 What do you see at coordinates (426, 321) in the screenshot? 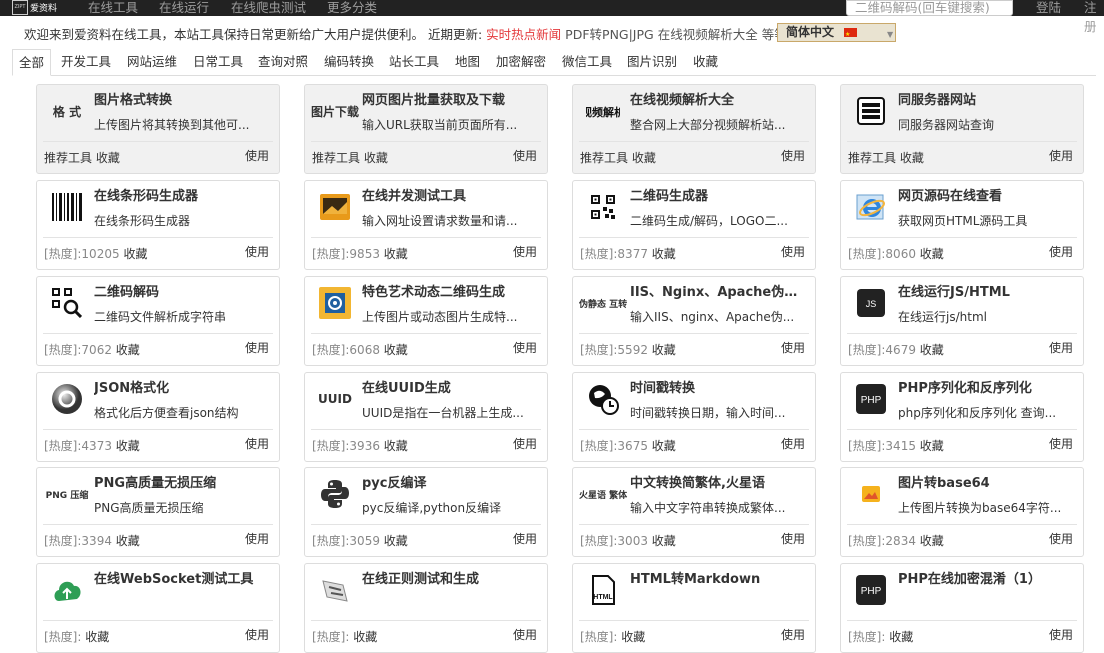
I see `tool-card: 特色艺术动态二维码生成 上传图片或动态图片生成特... [热度]:6068 收藏 使用` at bounding box center [426, 321].